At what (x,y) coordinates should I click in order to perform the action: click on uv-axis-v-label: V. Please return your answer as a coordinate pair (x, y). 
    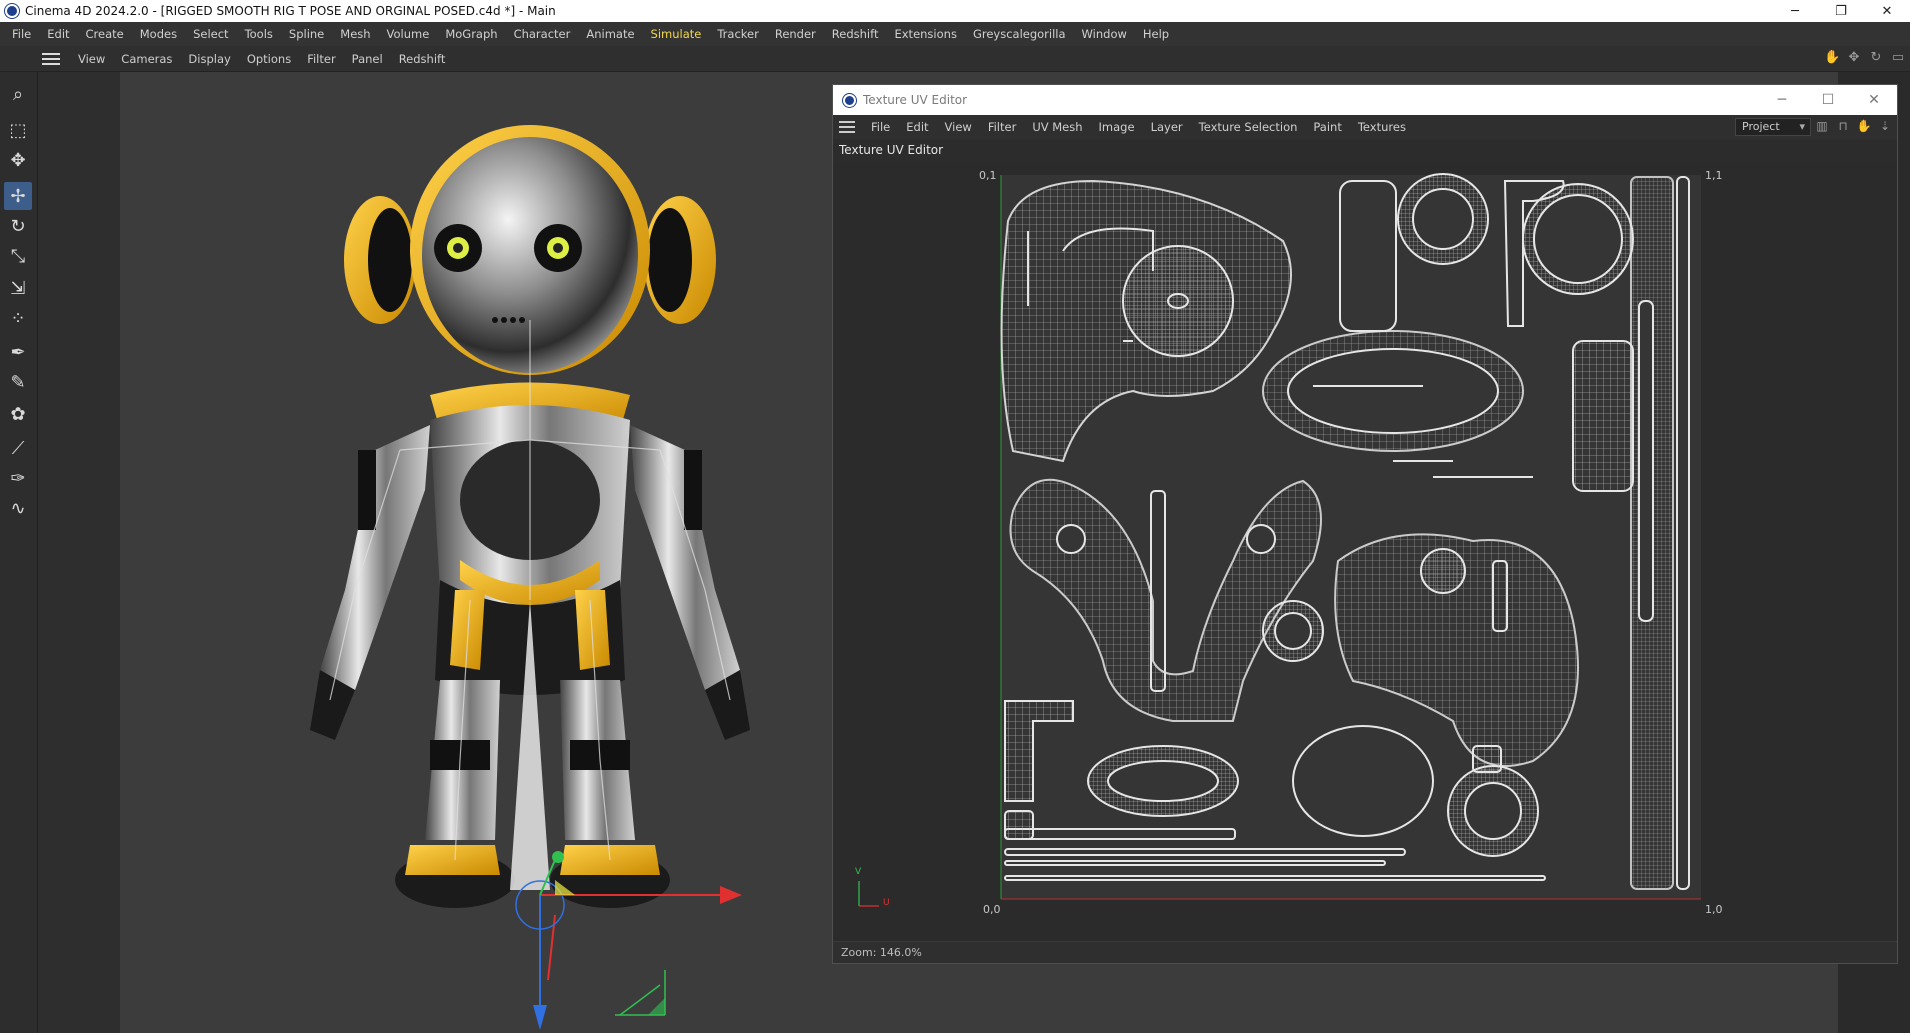
    Looking at the image, I should click on (858, 872).